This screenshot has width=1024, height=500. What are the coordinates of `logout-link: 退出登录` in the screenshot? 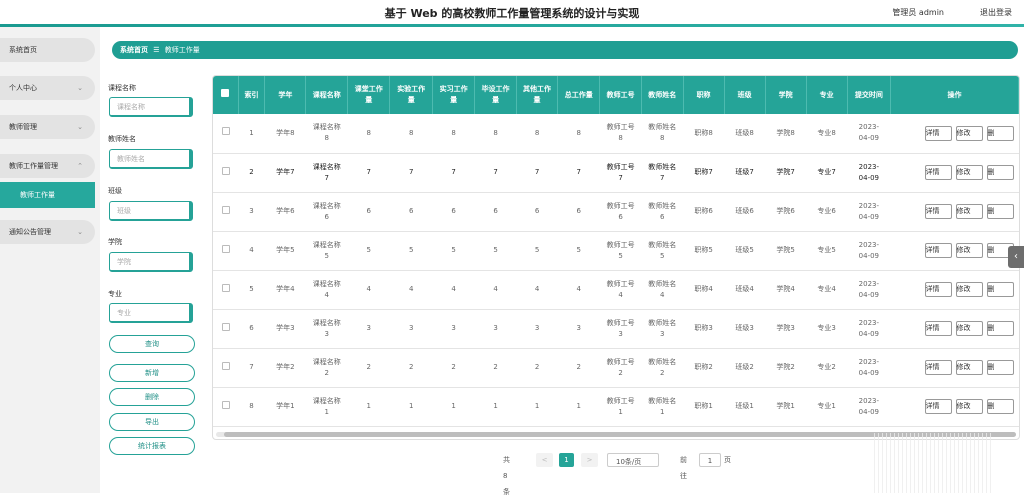 It's located at (996, 12).